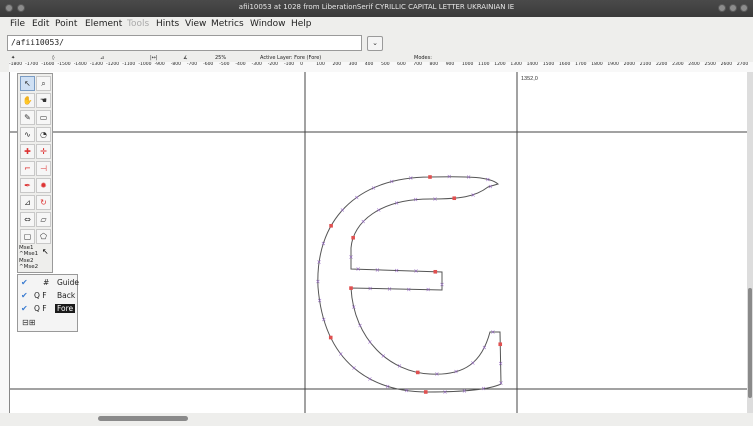  Describe the element at coordinates (43, 168) in the screenshot. I see `tangent-point-tool: ⊣` at that location.